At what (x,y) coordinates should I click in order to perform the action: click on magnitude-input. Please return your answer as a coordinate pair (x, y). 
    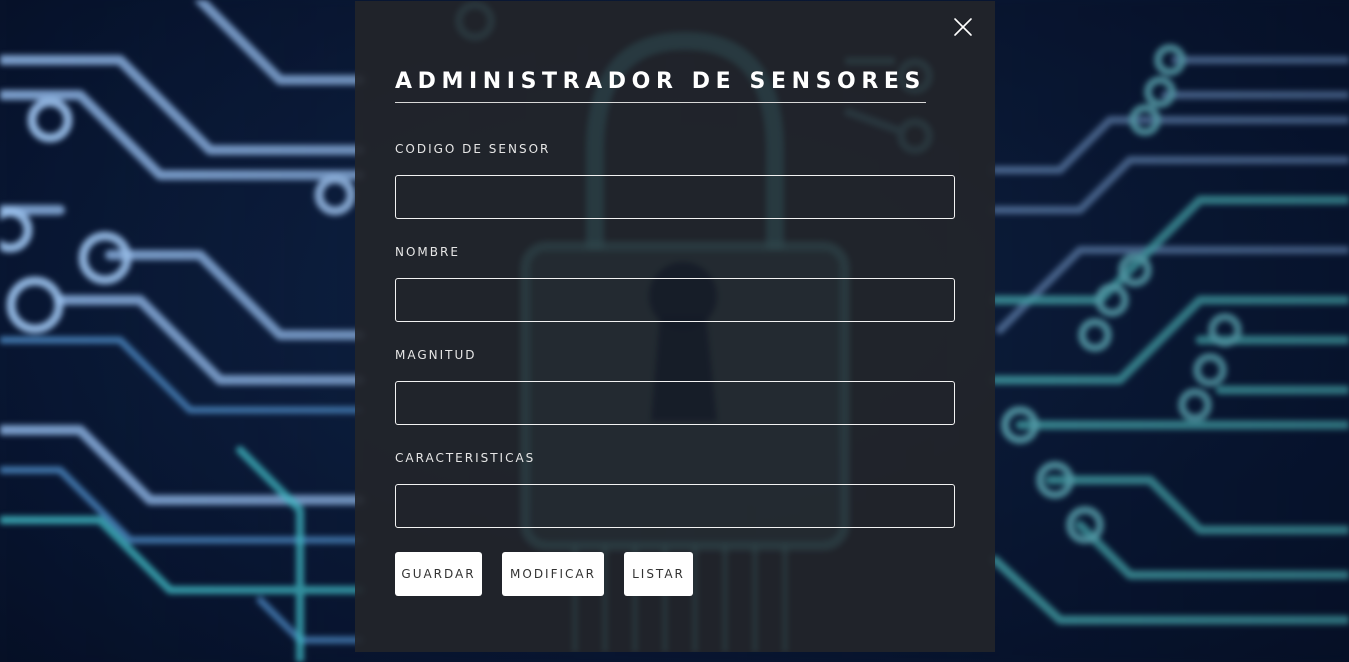
    Looking at the image, I should click on (675, 403).